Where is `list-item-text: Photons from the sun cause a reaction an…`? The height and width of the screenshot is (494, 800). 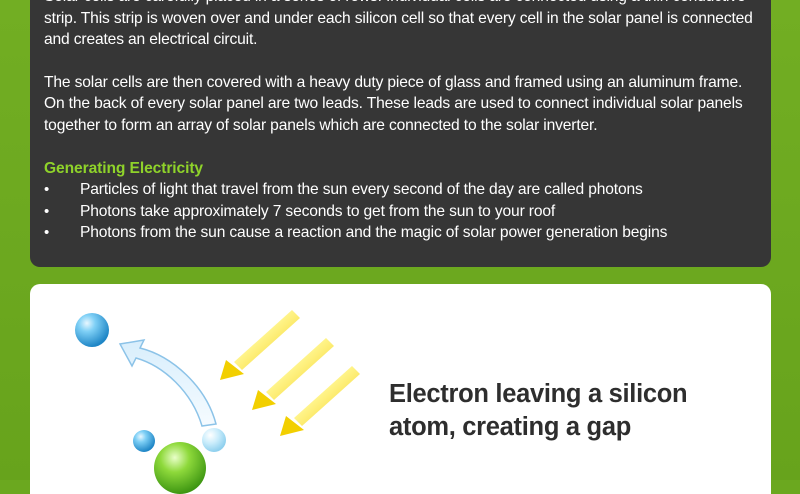
list-item-text: Photons from the sun cause a reaction an… is located at coordinates (374, 233).